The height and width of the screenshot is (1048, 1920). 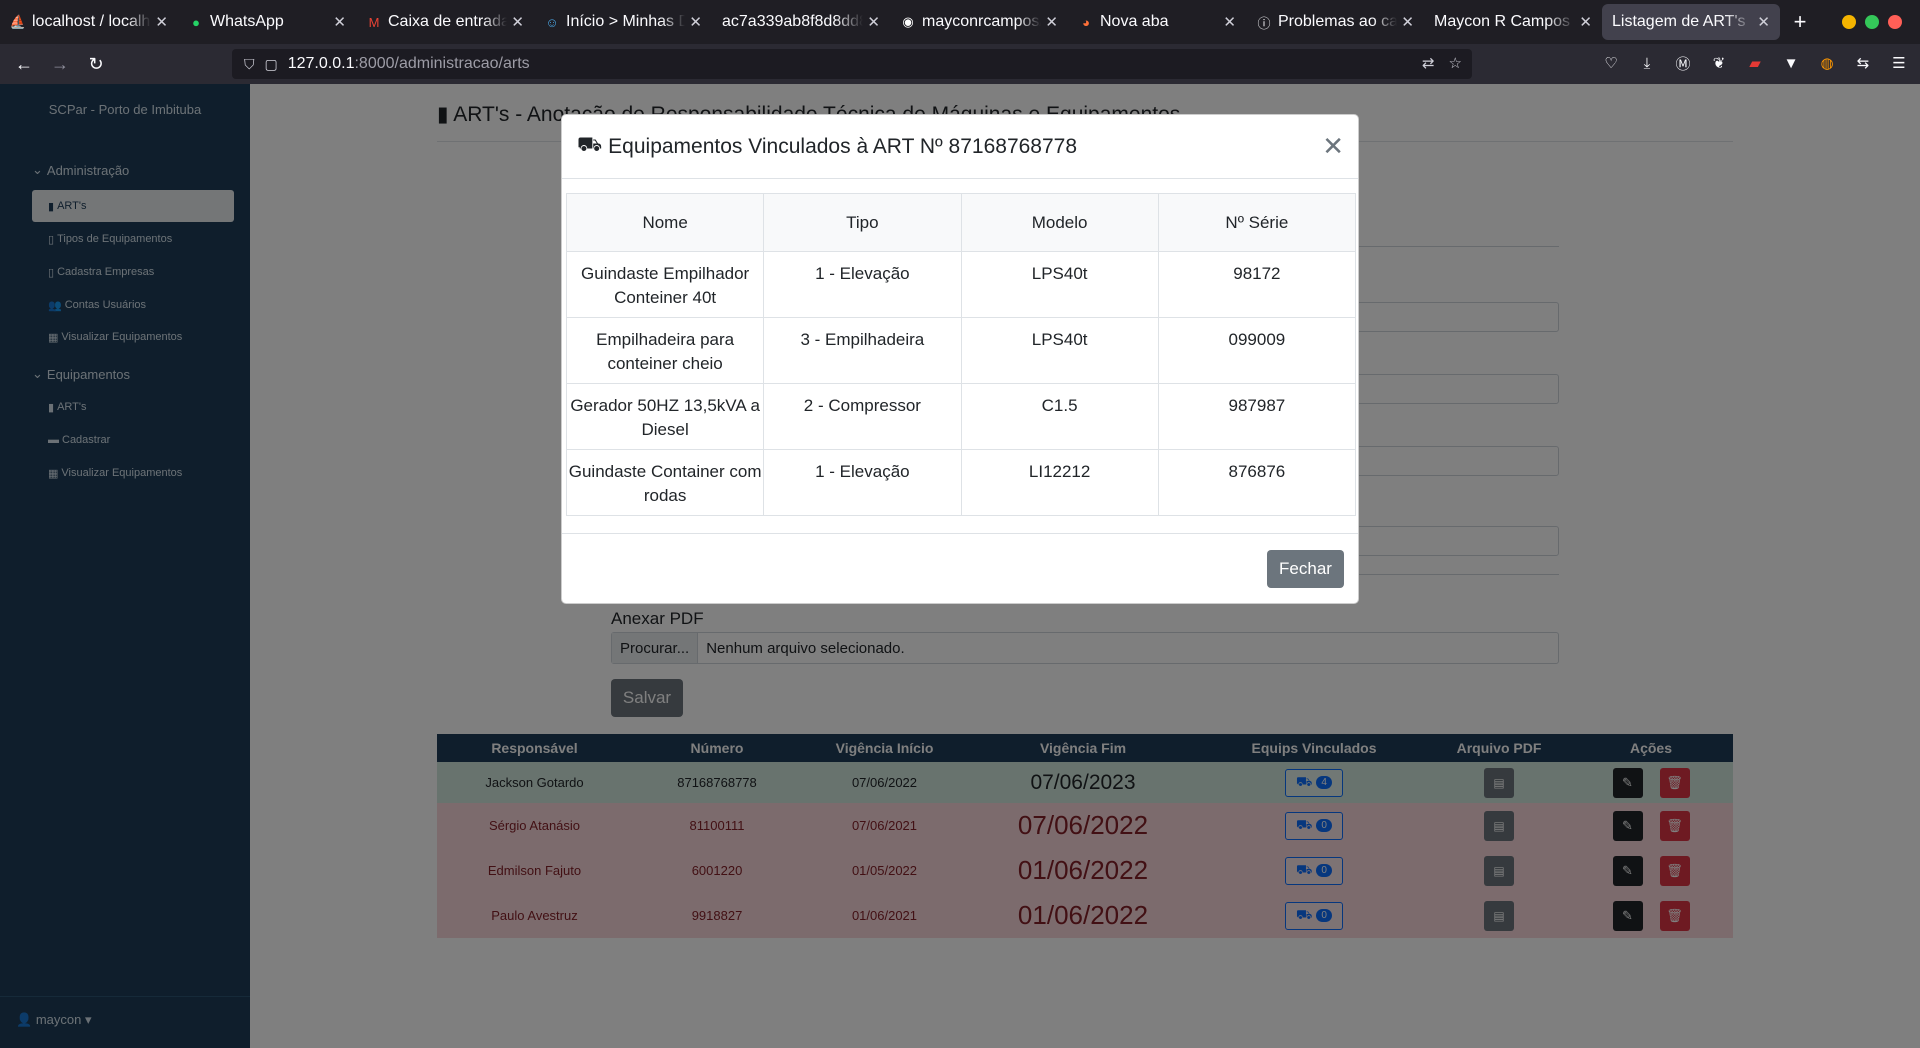 I want to click on shield-icon: ⛉, so click(x=249, y=64).